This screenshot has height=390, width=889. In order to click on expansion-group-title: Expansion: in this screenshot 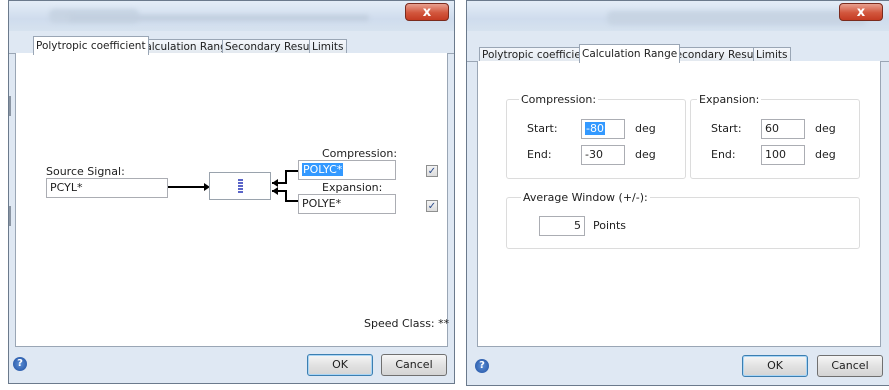, I will do `click(729, 99)`.